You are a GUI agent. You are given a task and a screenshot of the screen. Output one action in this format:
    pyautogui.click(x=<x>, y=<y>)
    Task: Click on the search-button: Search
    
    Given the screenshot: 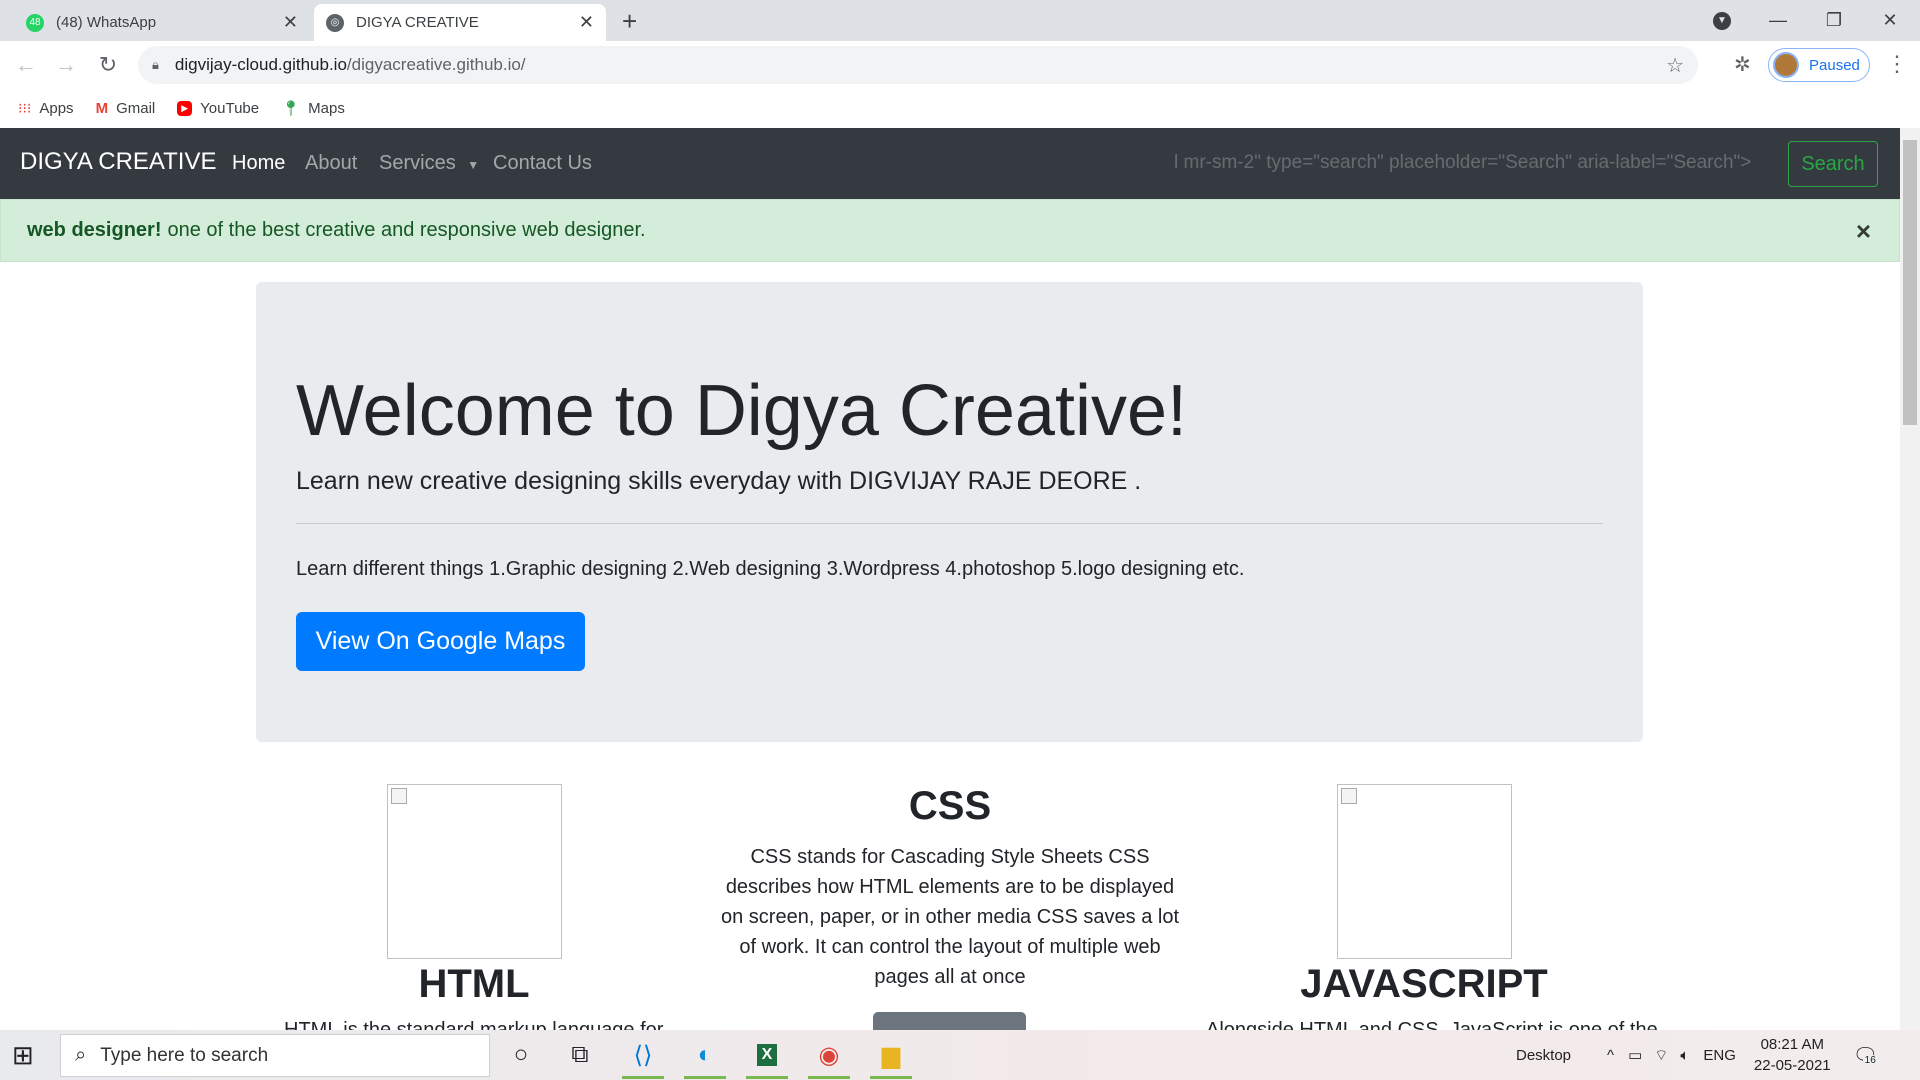 What is the action you would take?
    pyautogui.click(x=1833, y=164)
    